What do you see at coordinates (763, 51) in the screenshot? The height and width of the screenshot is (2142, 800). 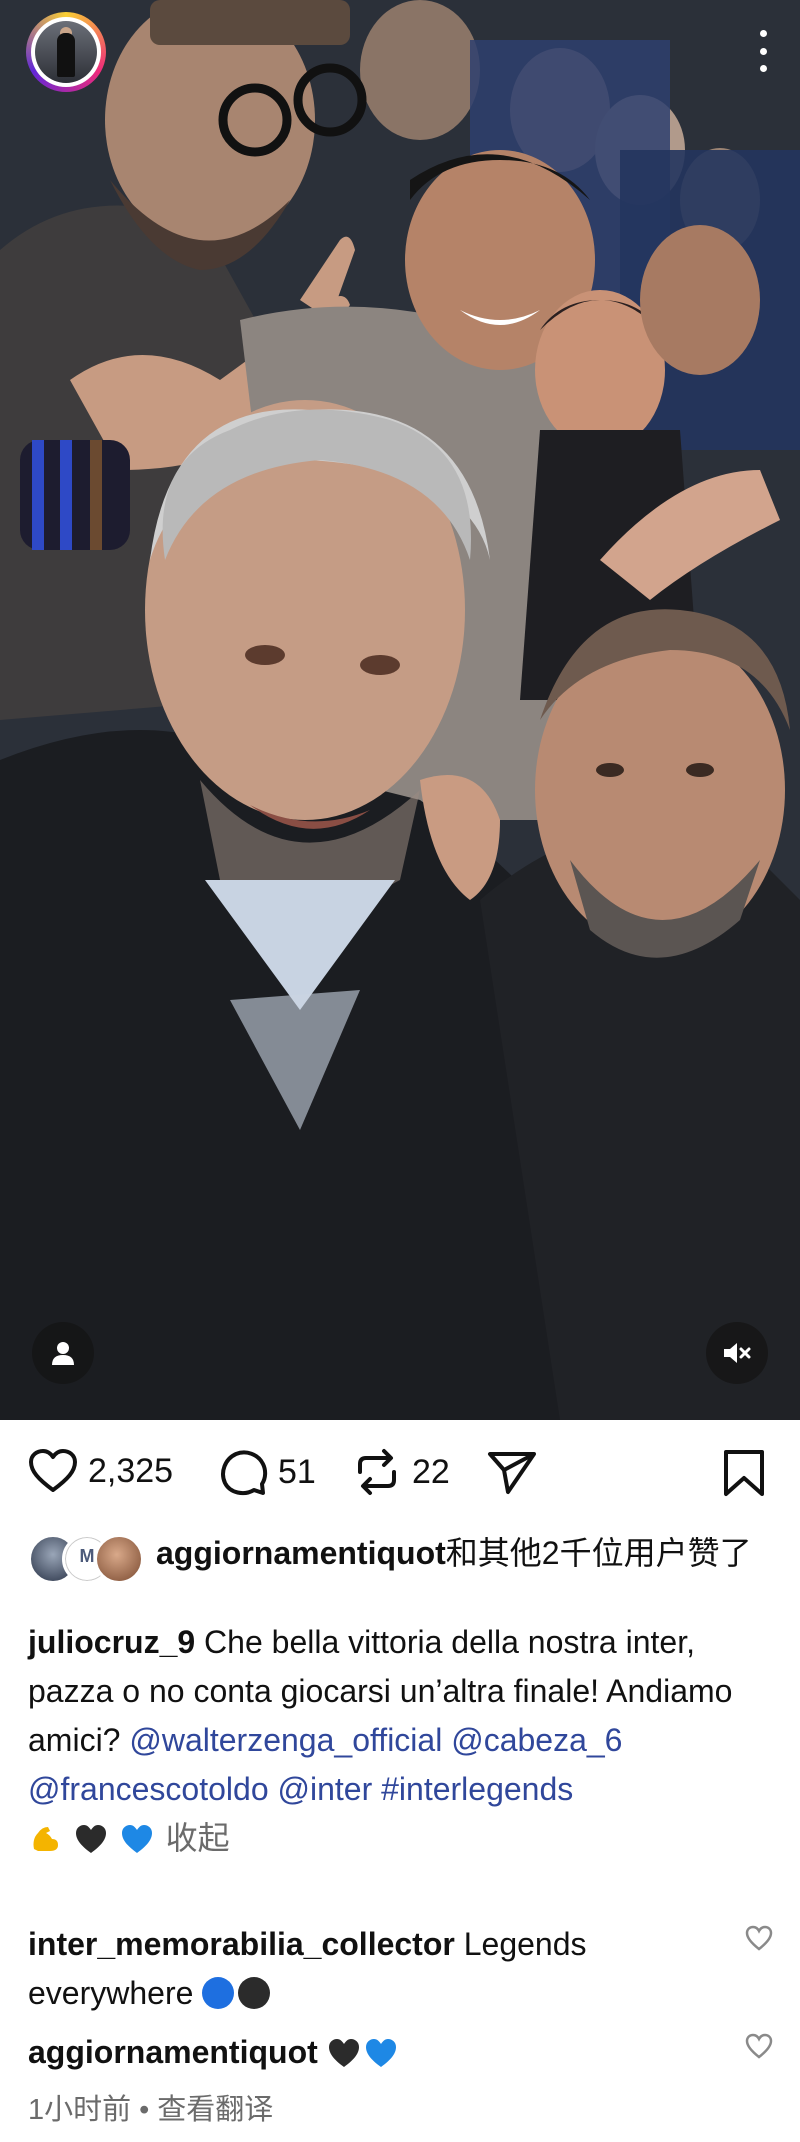 I see `more-options-button` at bounding box center [763, 51].